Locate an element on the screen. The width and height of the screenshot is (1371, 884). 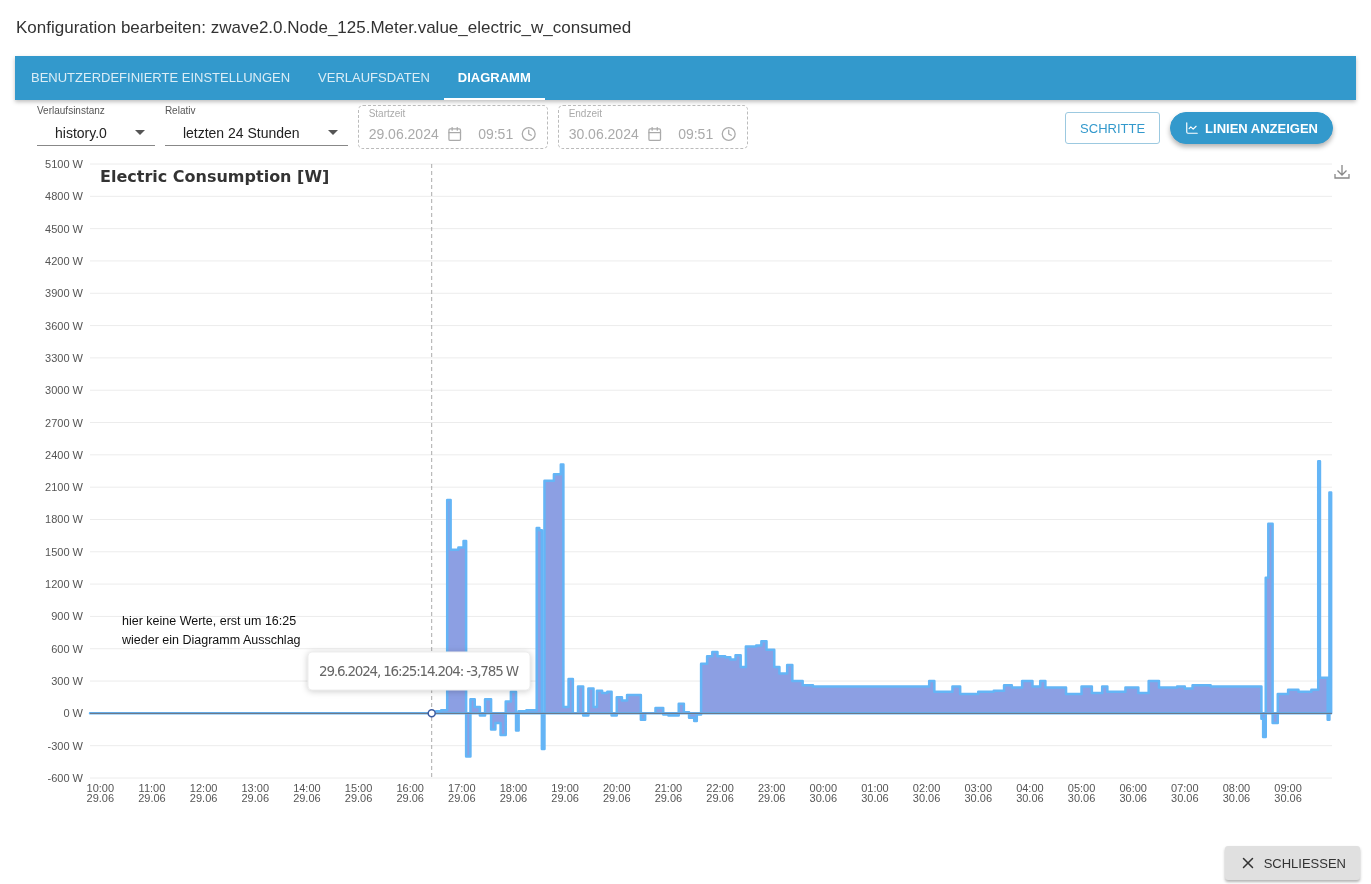
annotation-text: hier keine Werte, erst um 16:25 wieder ein Diagramm Ausschlag is located at coordinates (211, 630).